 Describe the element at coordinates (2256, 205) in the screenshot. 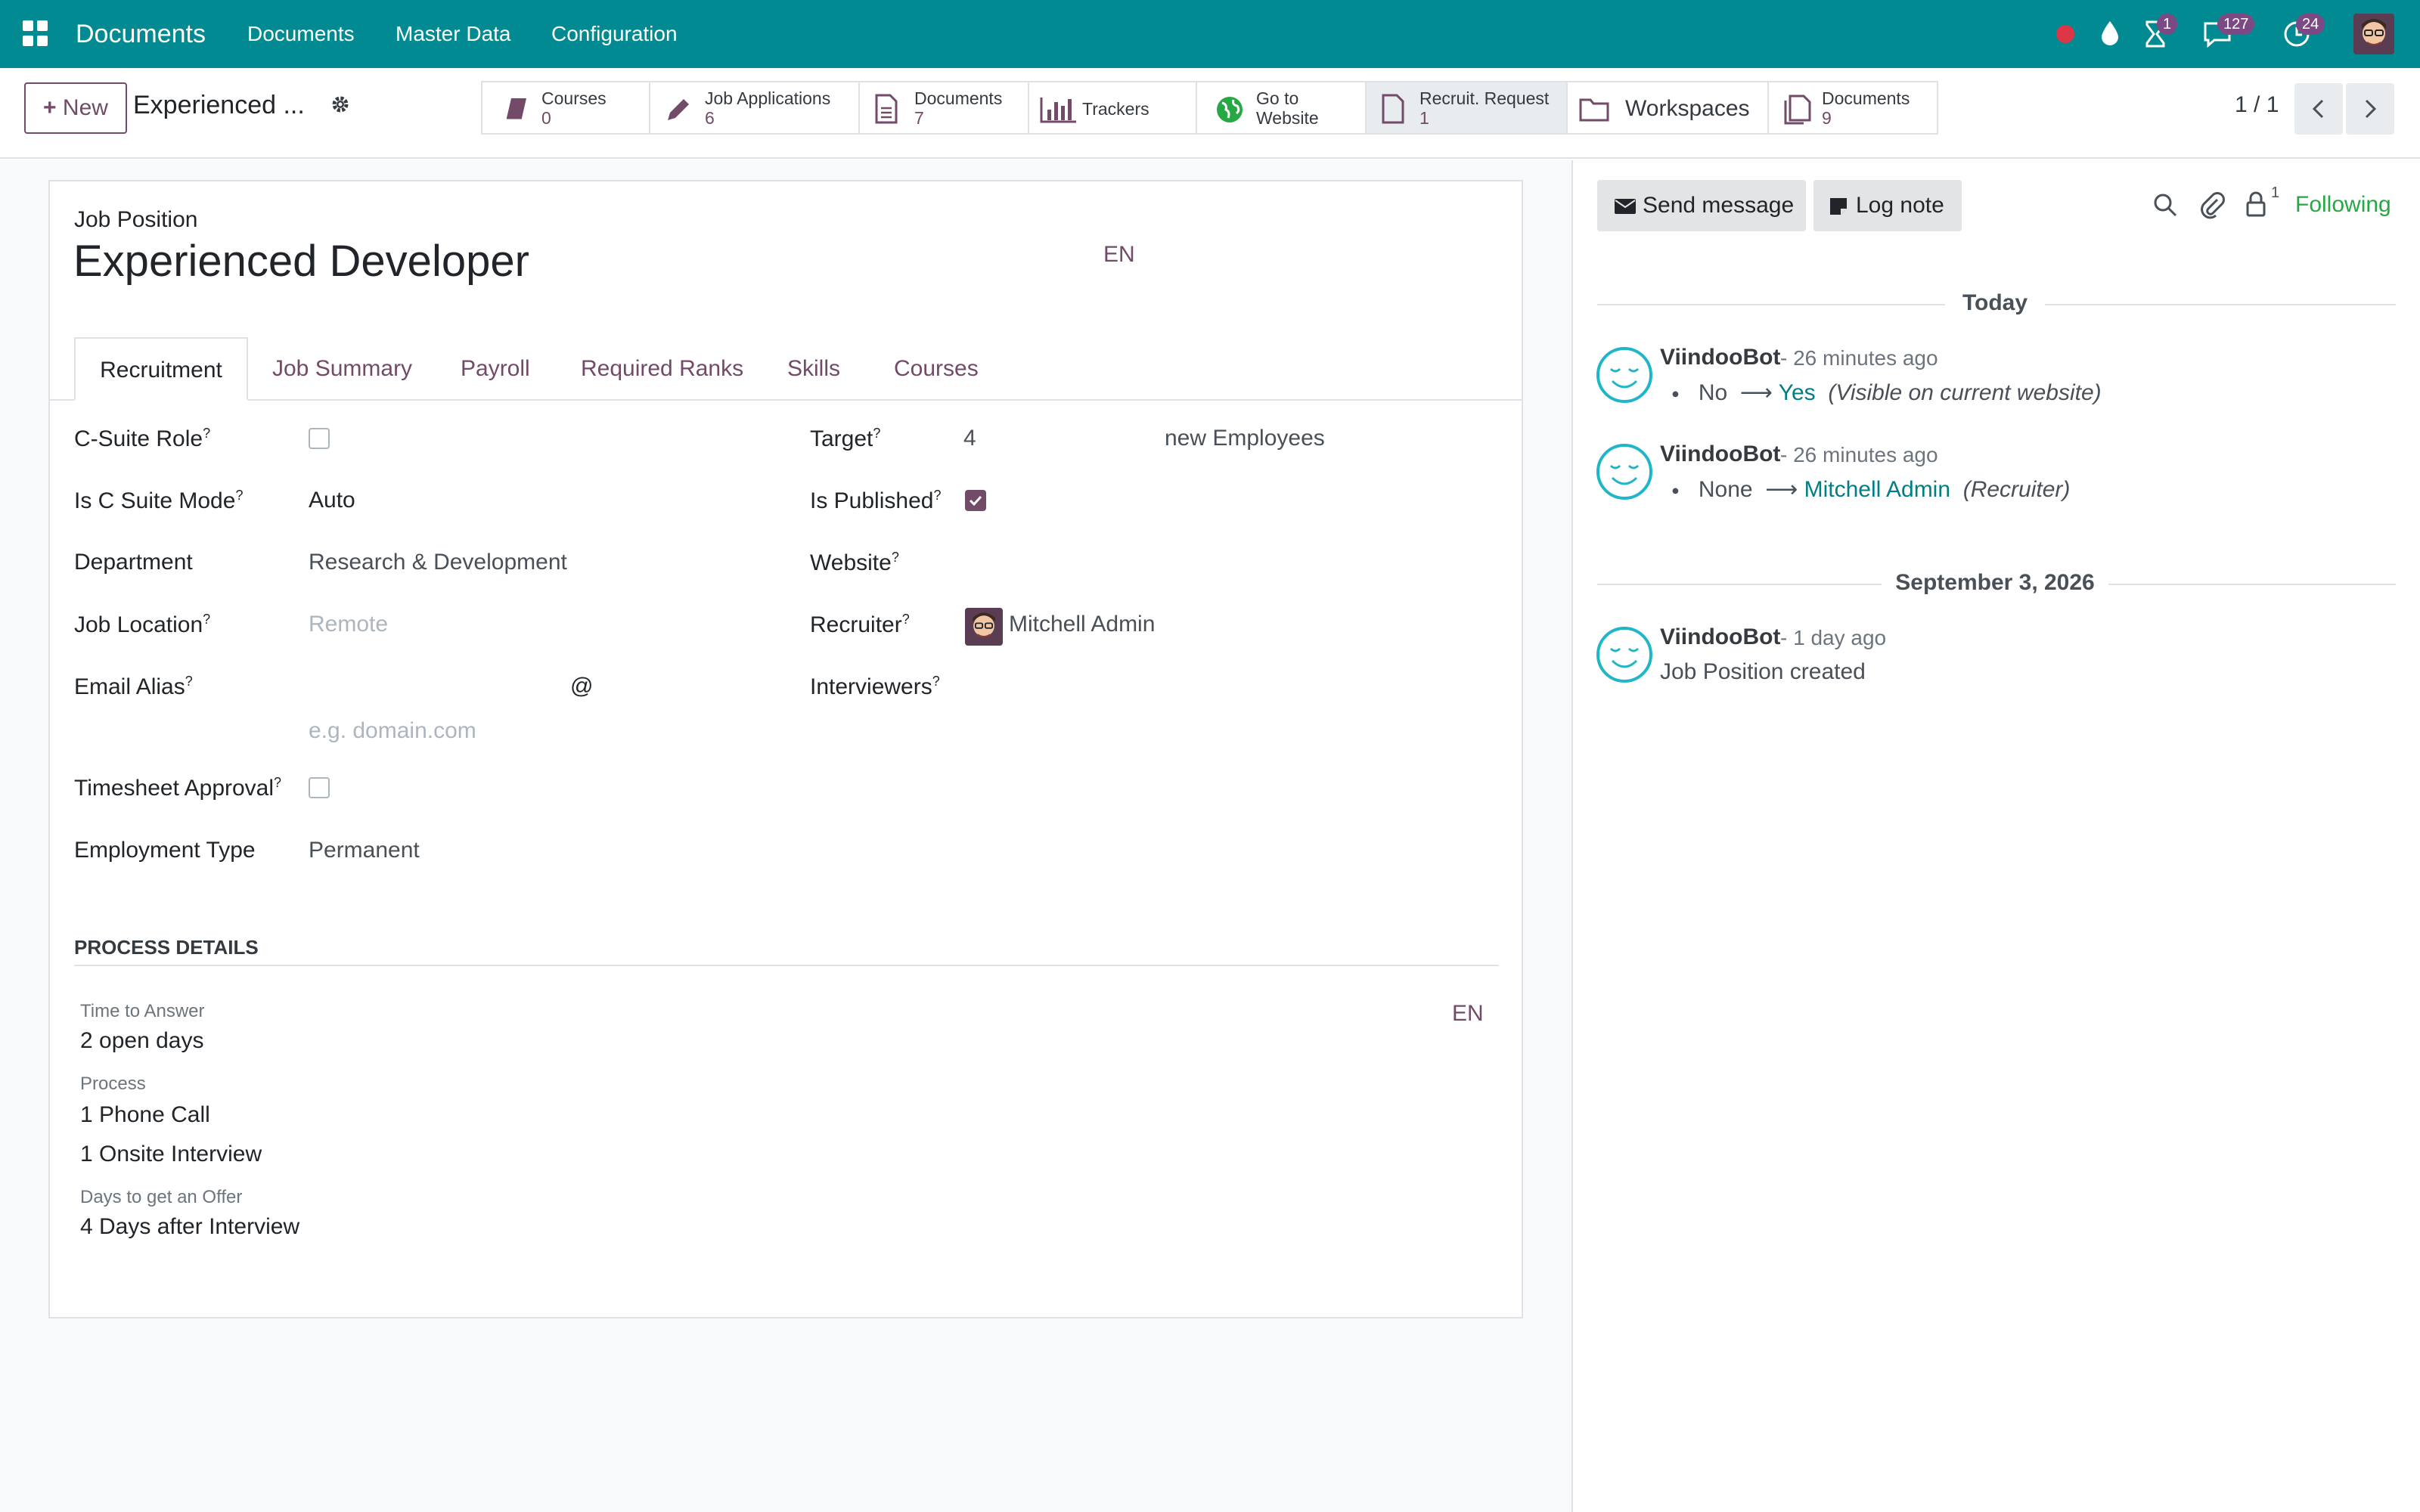

I see `user-lock-icon` at that location.